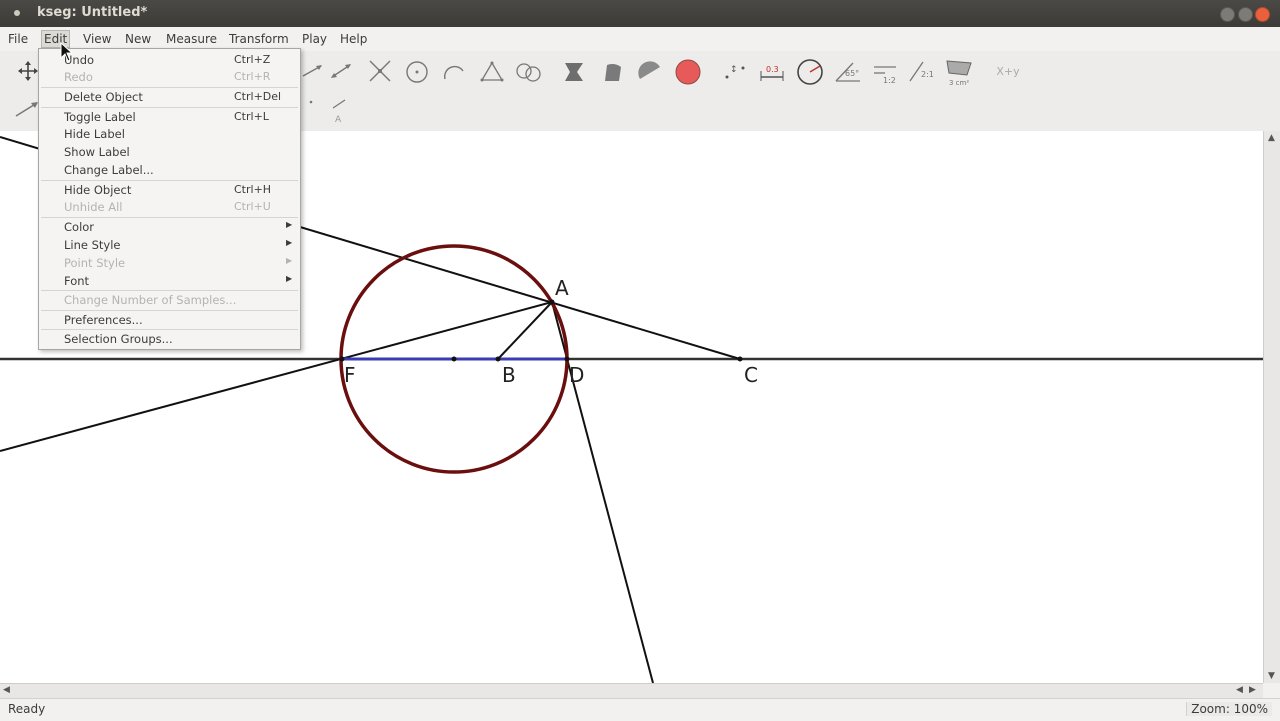 Image resolution: width=1280 pixels, height=721 pixels. I want to click on measure-slope-icon: 2:1, so click(922, 72).